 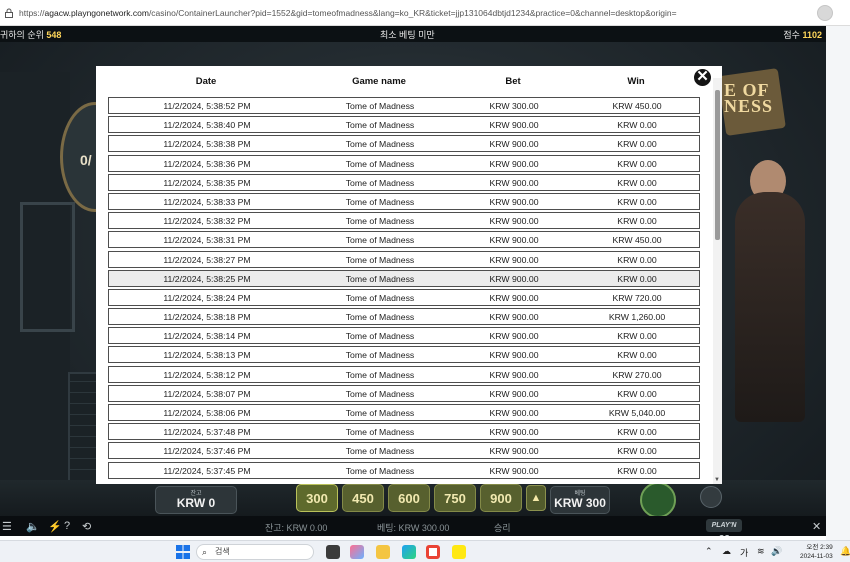 What do you see at coordinates (7, 526) in the screenshot?
I see `menu-icon: ☰` at bounding box center [7, 526].